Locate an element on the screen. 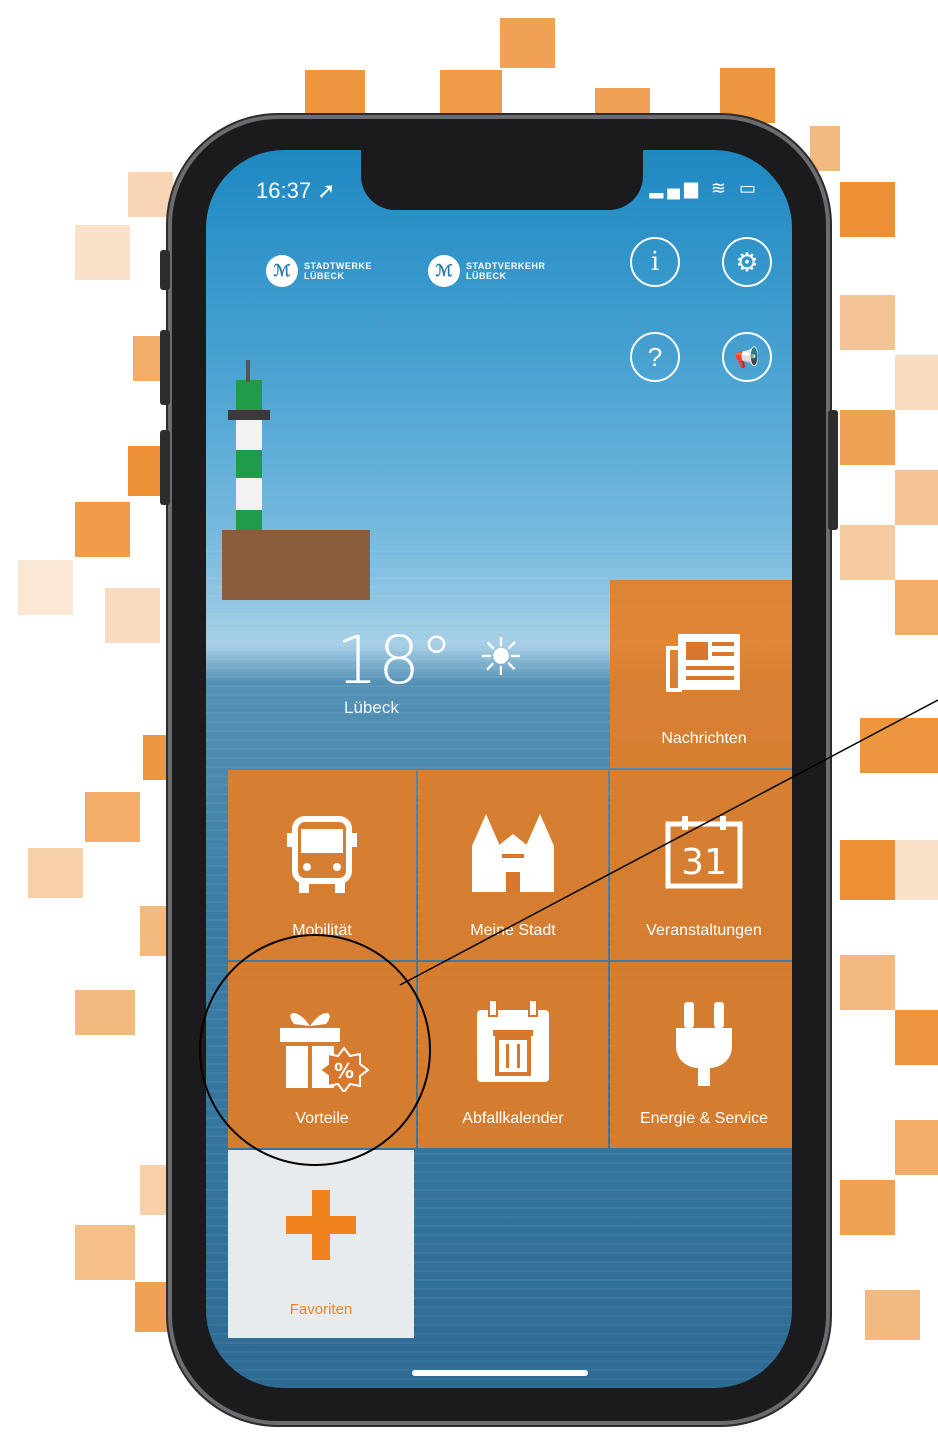 The image size is (938, 1436). weather-city: Lübeck is located at coordinates (371, 707).